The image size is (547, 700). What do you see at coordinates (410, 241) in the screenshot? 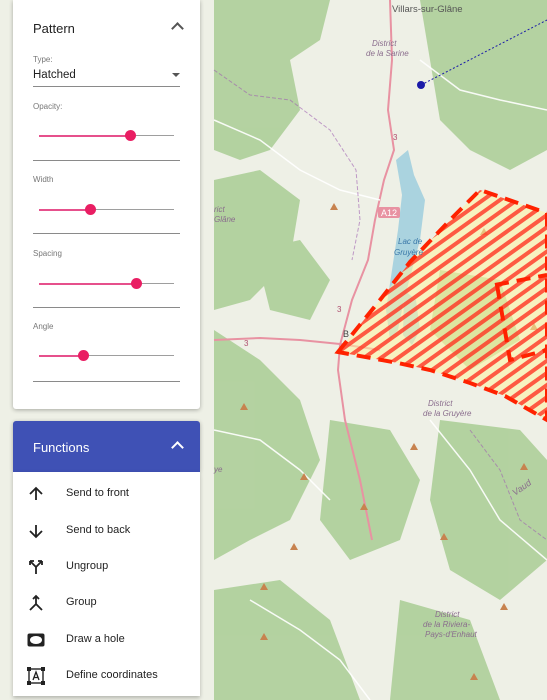
I see `lake-label: Lac de` at bounding box center [410, 241].